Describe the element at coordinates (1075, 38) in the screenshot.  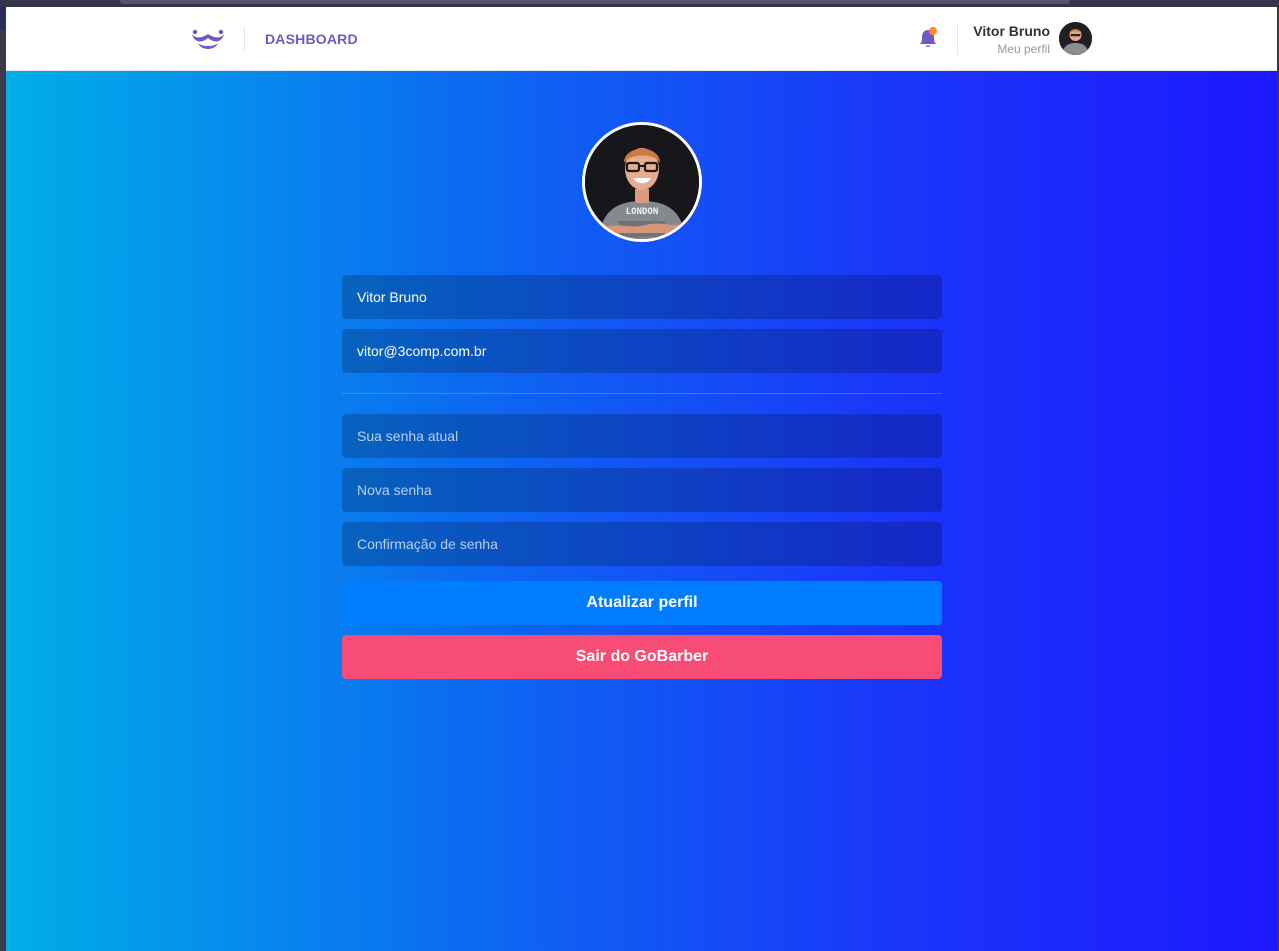
I see `avatar` at that location.